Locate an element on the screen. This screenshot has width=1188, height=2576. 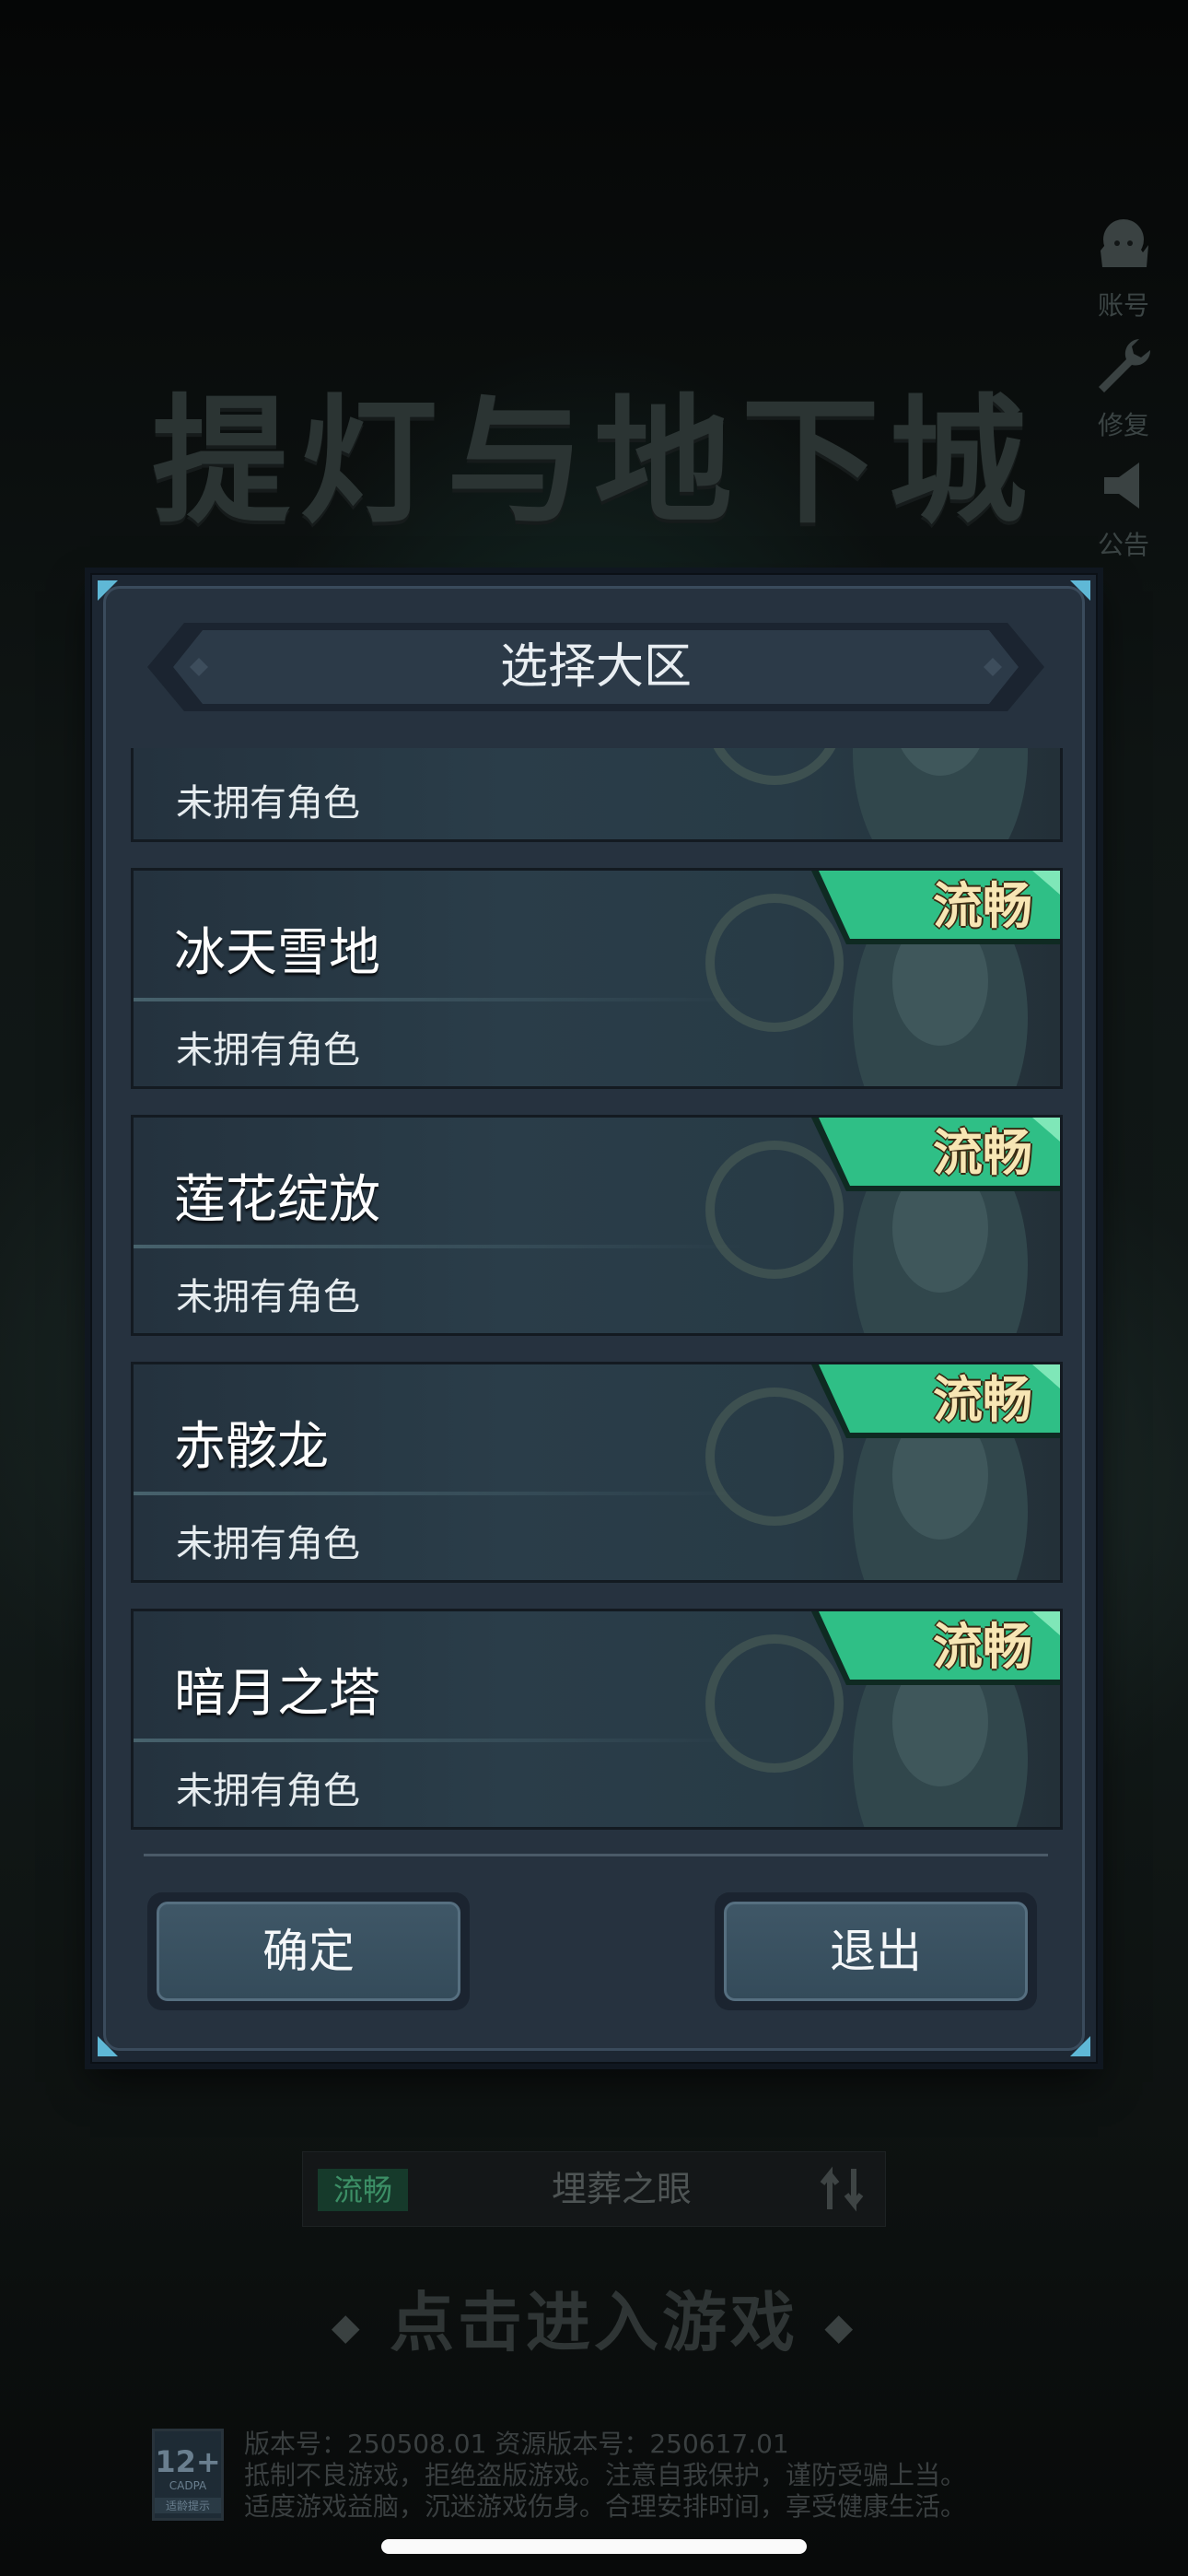
server-name: 莲花绽放 is located at coordinates (277, 1200).